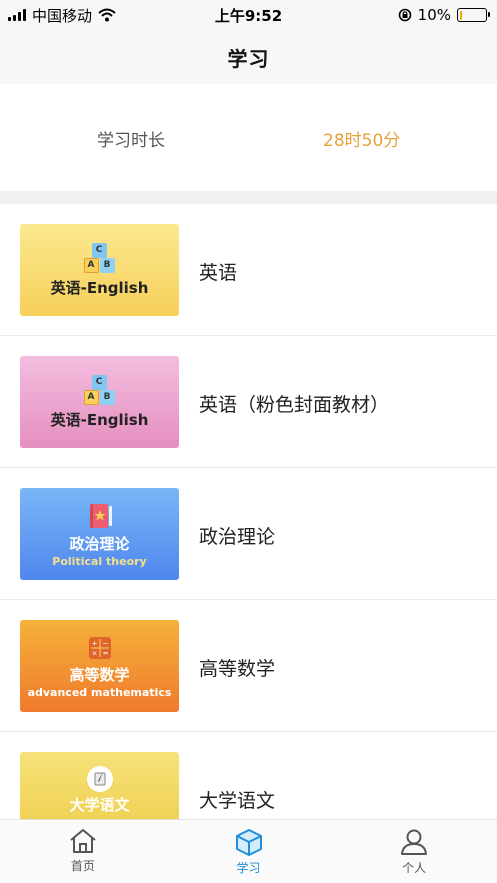  Describe the element at coordinates (99, 805) in the screenshot. I see `cover-title: 大学语文` at that location.